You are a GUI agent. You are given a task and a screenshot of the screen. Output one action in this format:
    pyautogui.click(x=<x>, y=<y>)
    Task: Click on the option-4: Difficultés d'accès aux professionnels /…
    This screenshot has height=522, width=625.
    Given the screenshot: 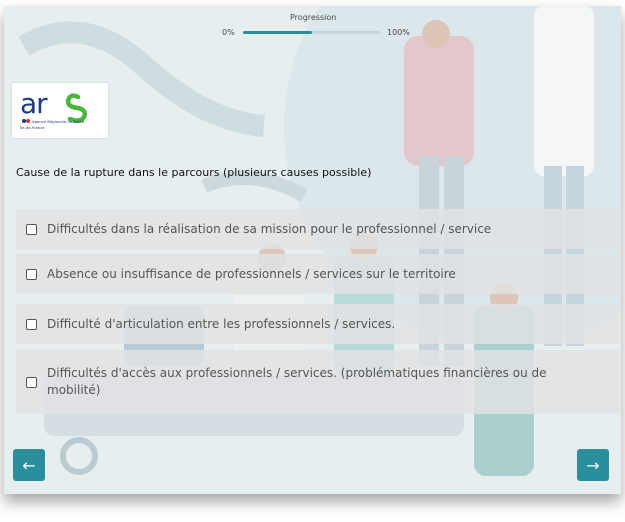 What is the action you would take?
    pyautogui.click(x=318, y=382)
    